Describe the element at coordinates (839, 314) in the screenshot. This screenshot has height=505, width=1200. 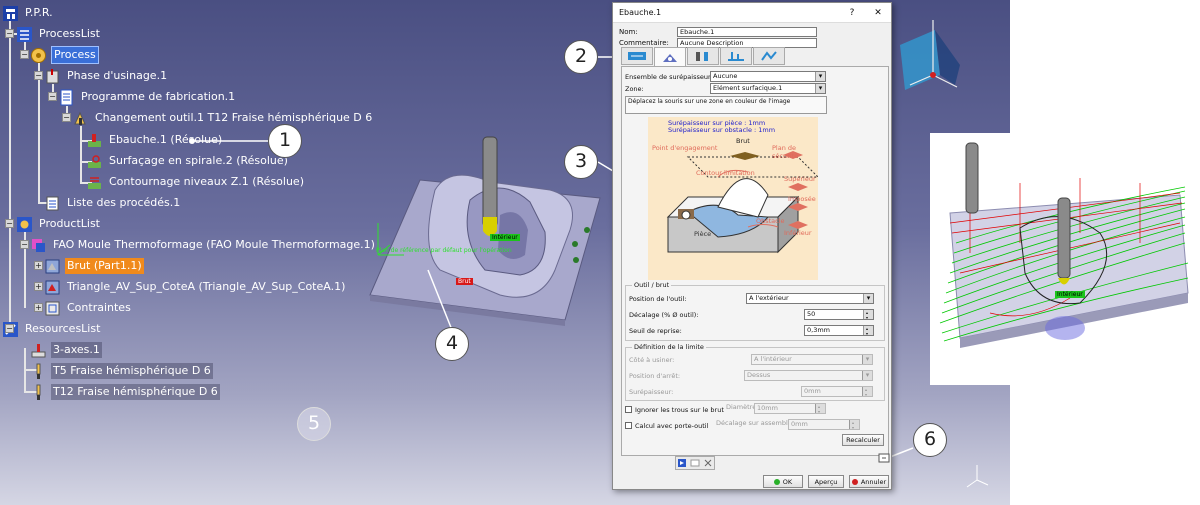
I see `decalage-stepper: 50` at that location.